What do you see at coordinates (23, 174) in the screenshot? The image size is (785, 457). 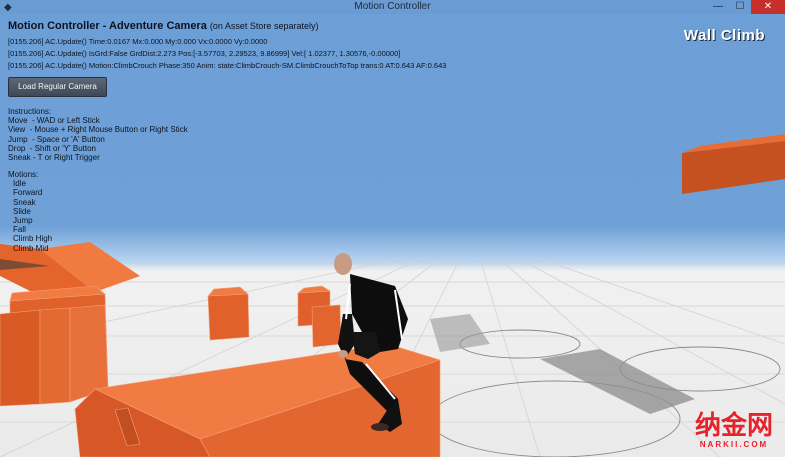 I see `motions-title: Motions:` at bounding box center [23, 174].